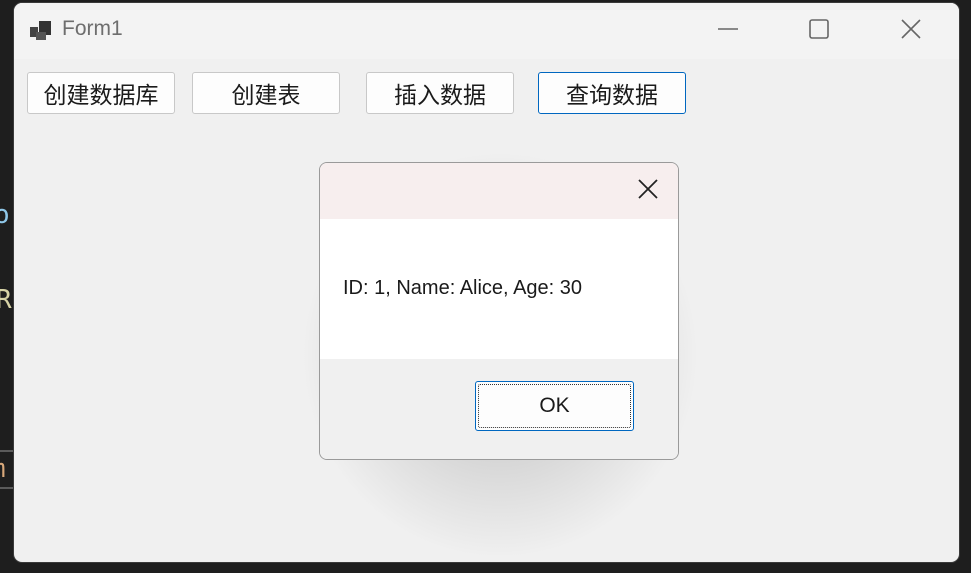 Image resolution: width=971 pixels, height=573 pixels. Describe the element at coordinates (43, 31) in the screenshot. I see `app-icon` at that location.